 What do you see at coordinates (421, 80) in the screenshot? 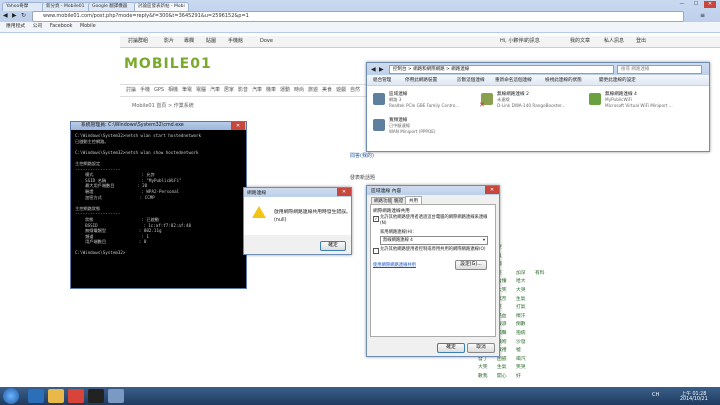
I see `toolbar-disable-device: 停用此網路裝置` at bounding box center [421, 80].